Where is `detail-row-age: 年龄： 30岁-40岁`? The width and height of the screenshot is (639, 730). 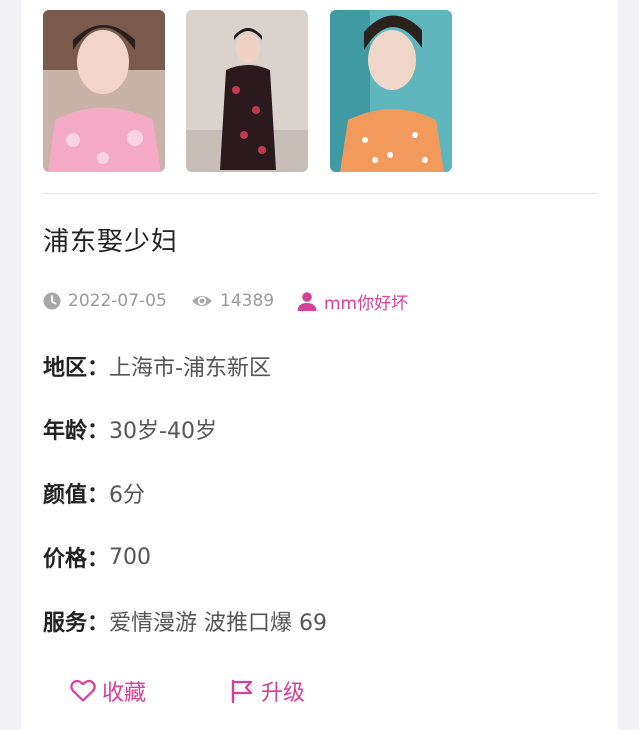
detail-row-age: 年龄： 30岁-40岁 is located at coordinates (130, 429).